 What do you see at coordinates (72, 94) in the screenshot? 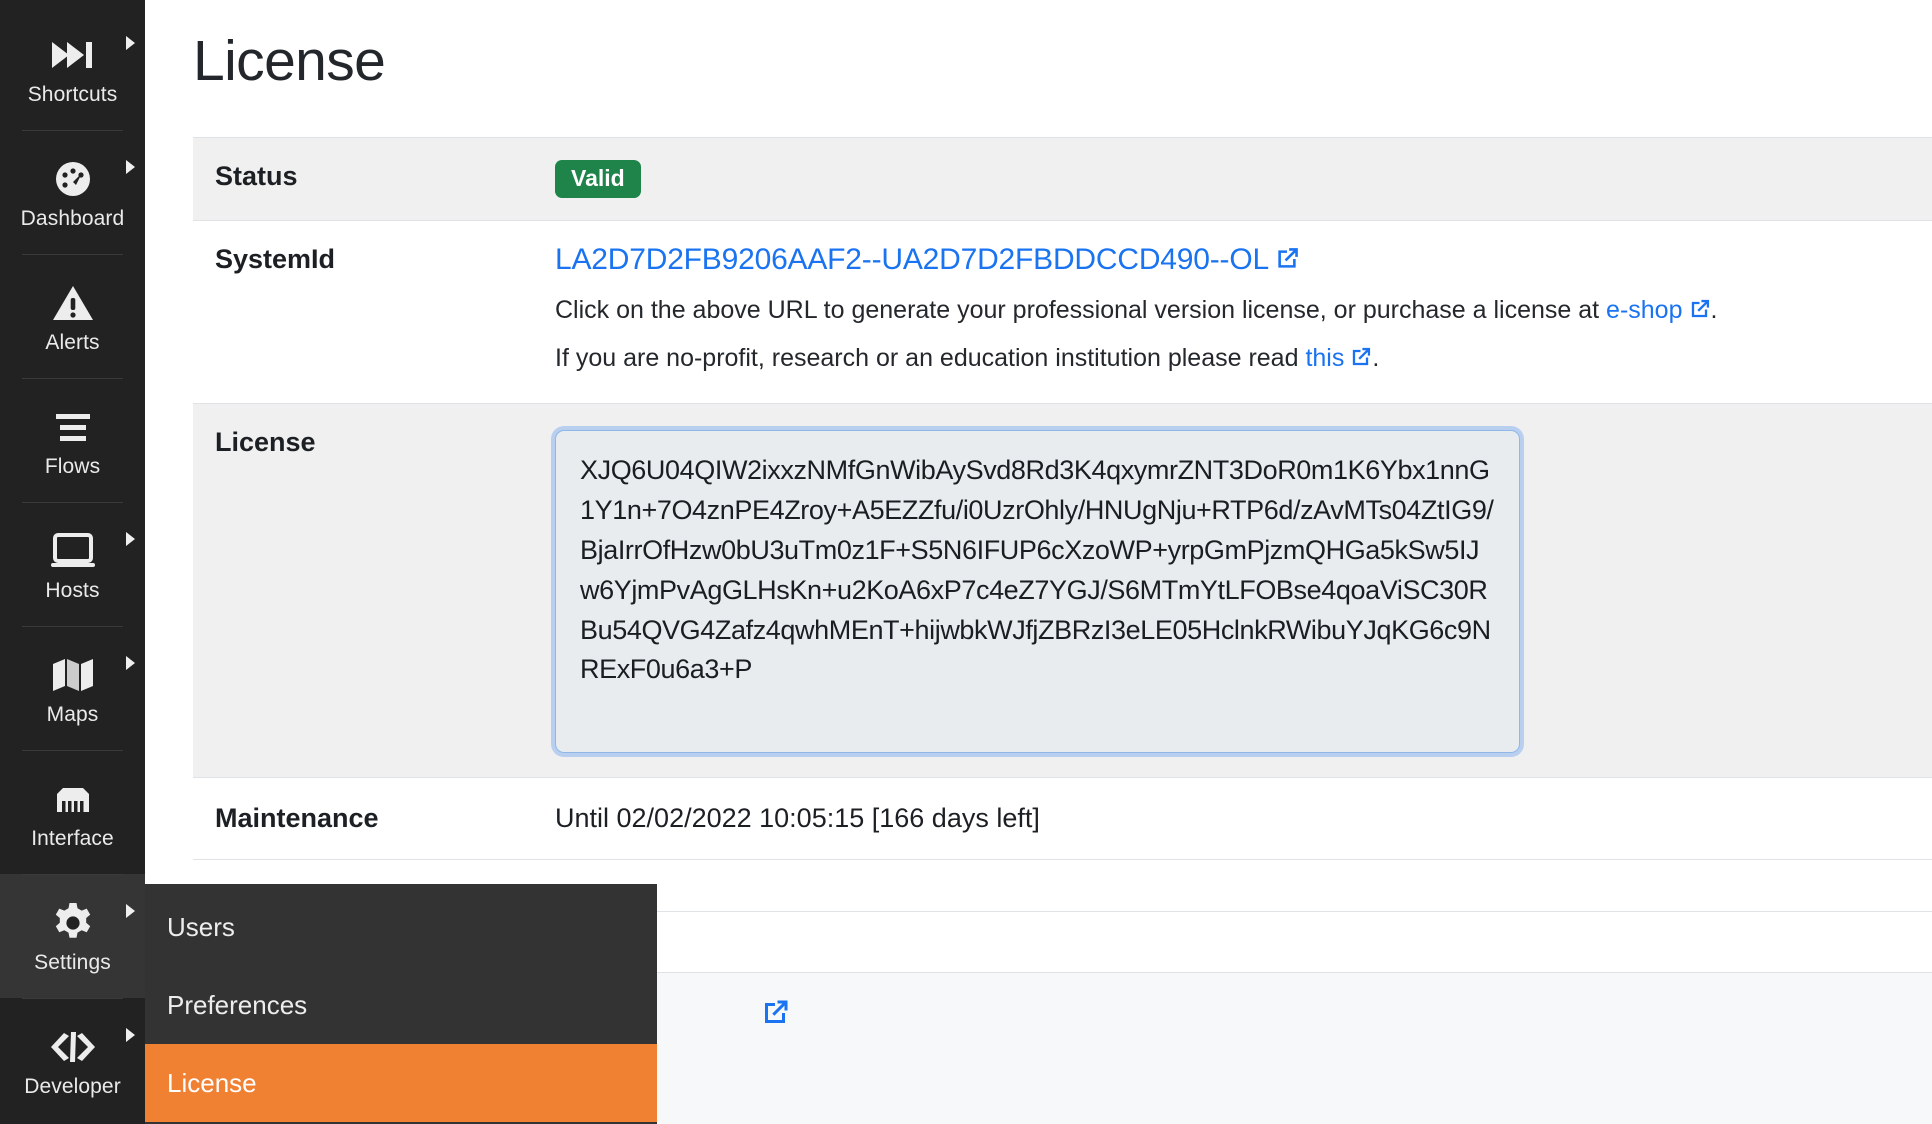
I see `sidebar-item-label: Shortcuts` at bounding box center [72, 94].